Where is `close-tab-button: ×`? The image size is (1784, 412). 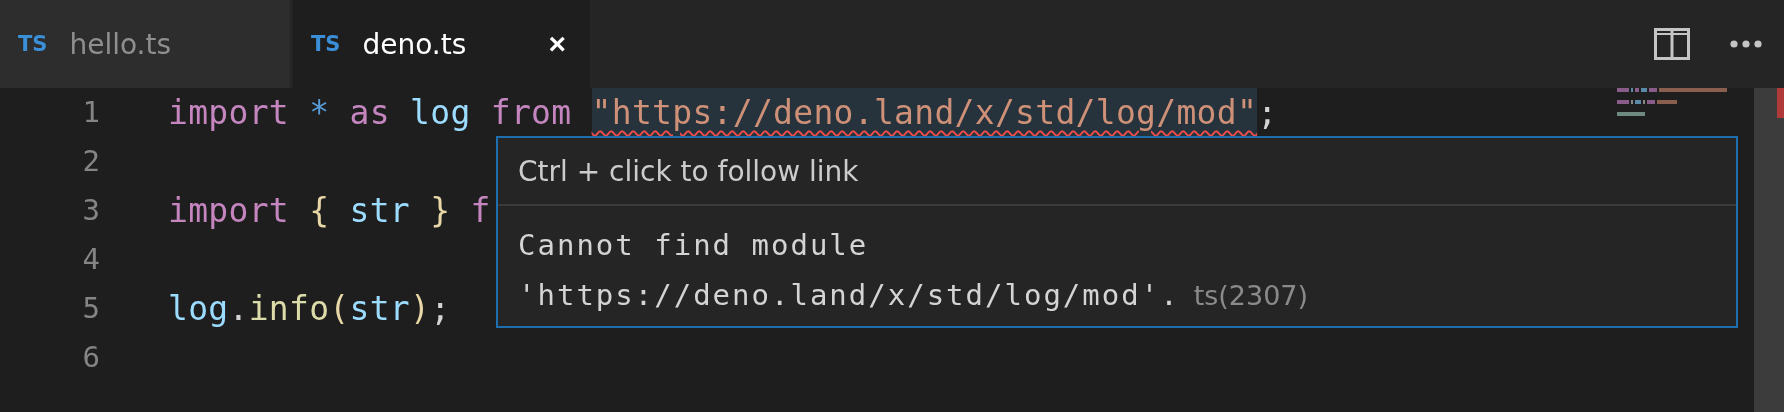 close-tab-button: × is located at coordinates (557, 44).